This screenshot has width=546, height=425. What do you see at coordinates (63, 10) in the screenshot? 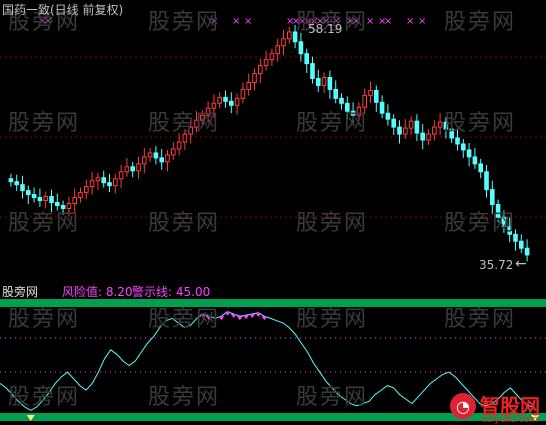
I see `chart-title: 国药一致(日线 前复权)` at bounding box center [63, 10].